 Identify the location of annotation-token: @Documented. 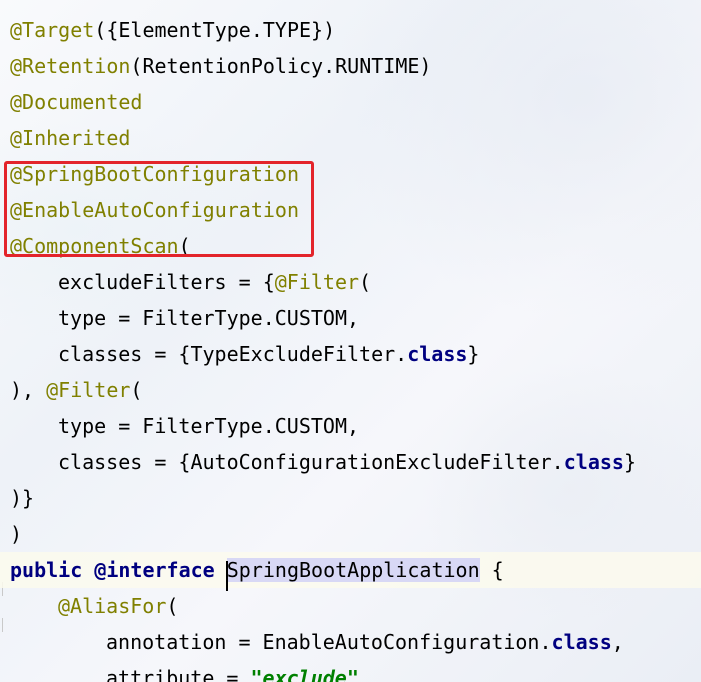
(76, 102).